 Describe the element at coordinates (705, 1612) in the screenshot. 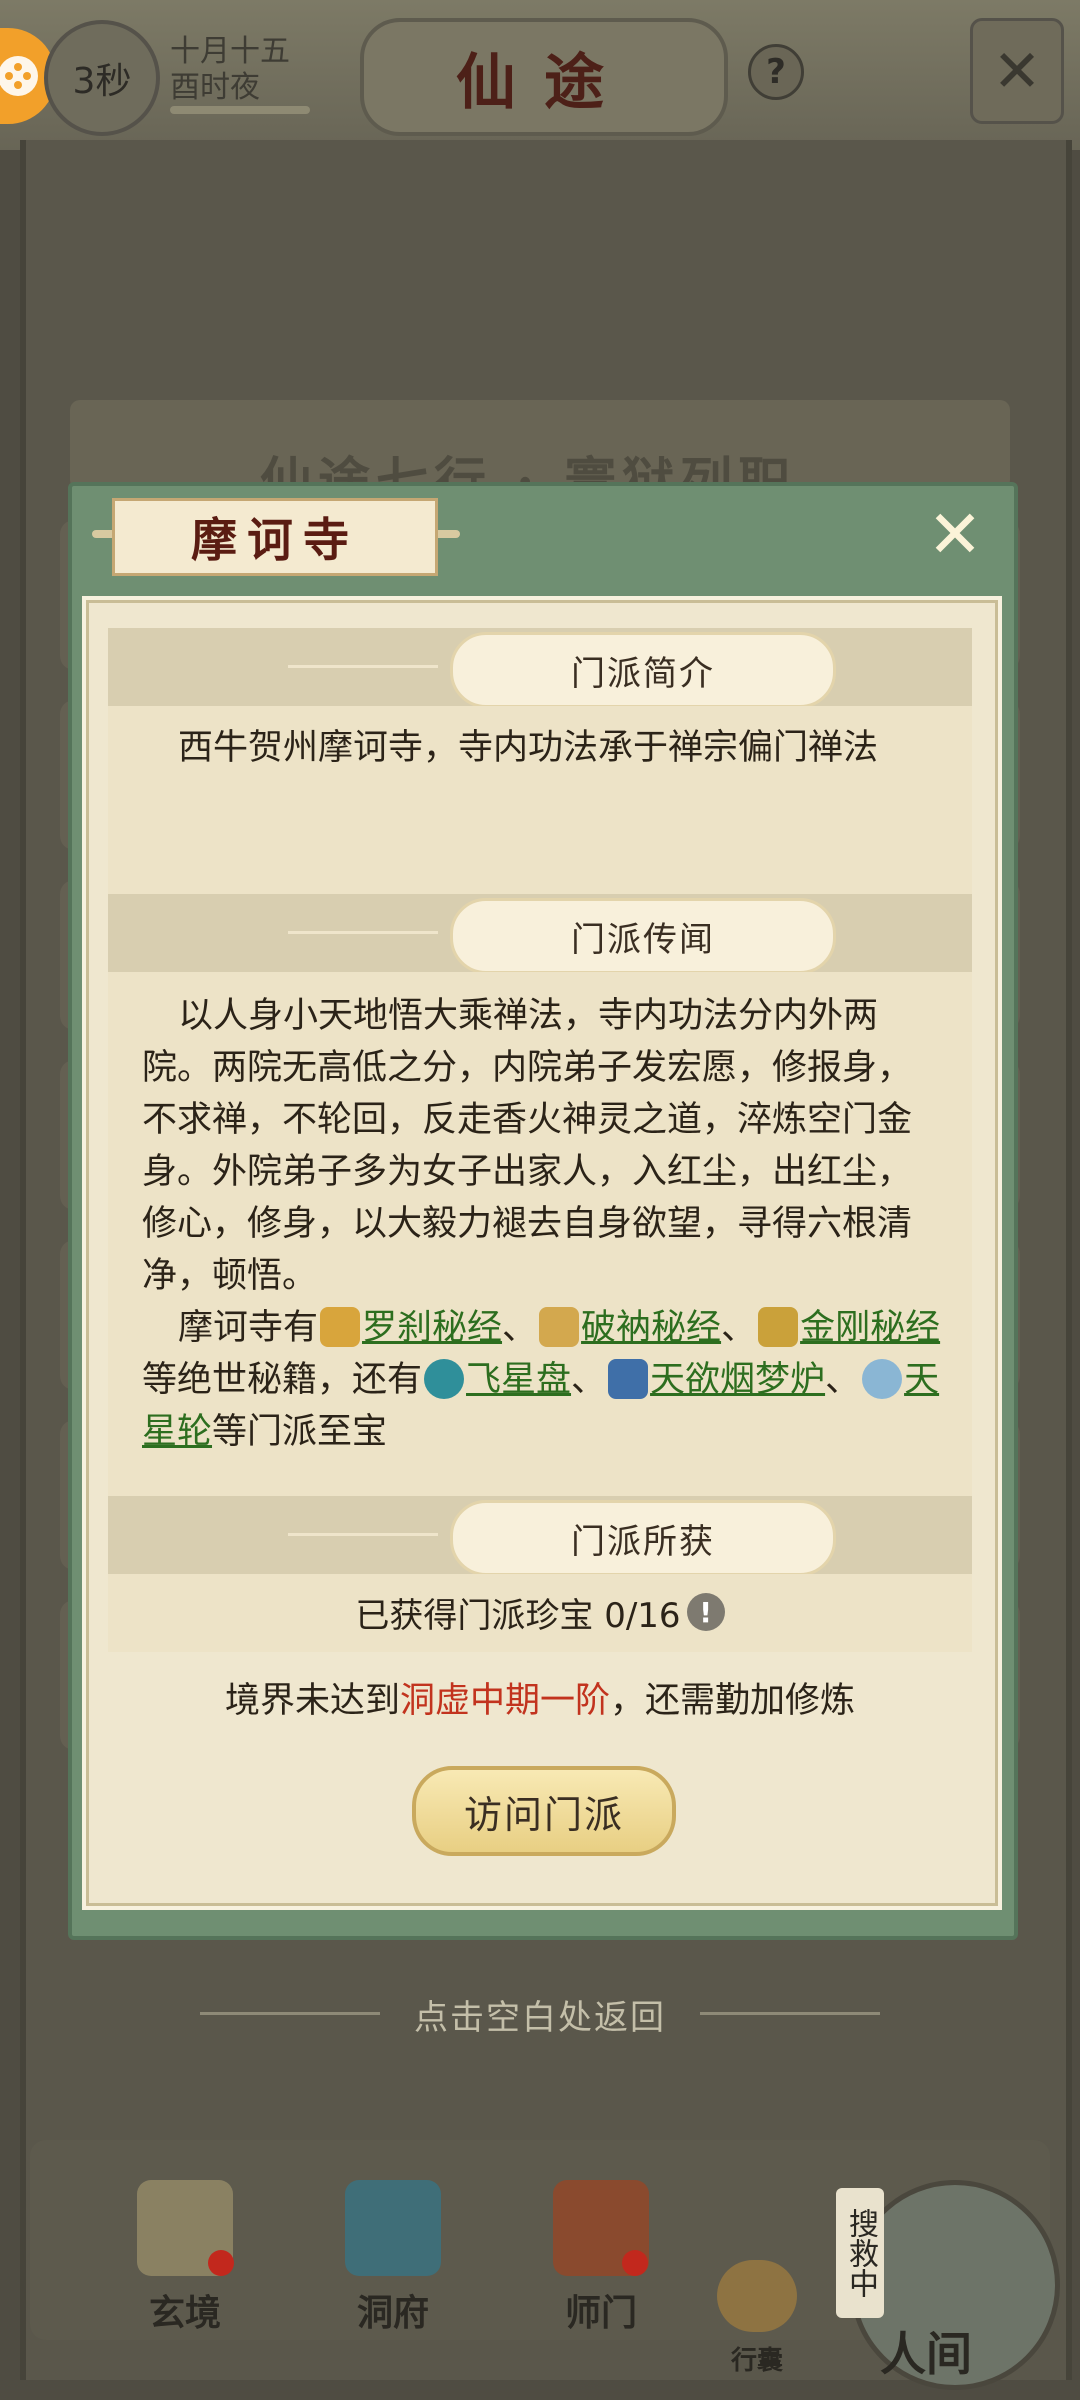

I see `info-icon: !` at that location.